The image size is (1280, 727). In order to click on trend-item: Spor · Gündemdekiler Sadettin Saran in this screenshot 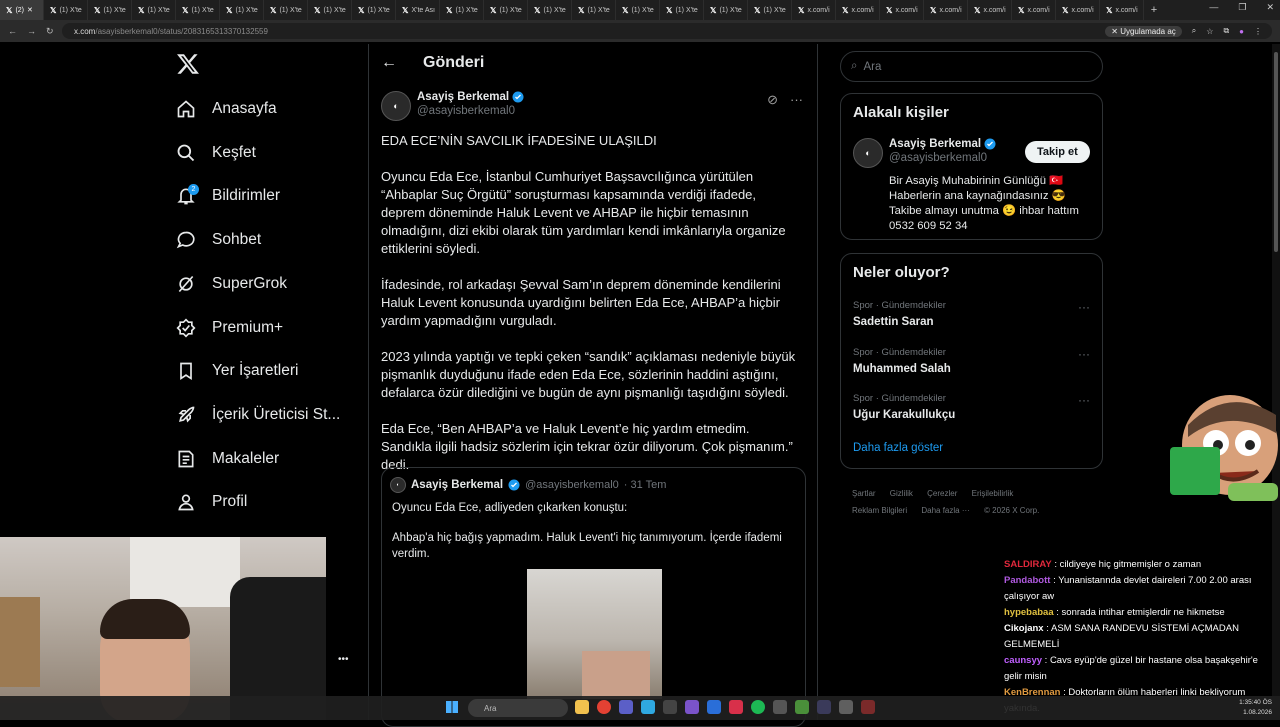, I will do `click(899, 314)`.